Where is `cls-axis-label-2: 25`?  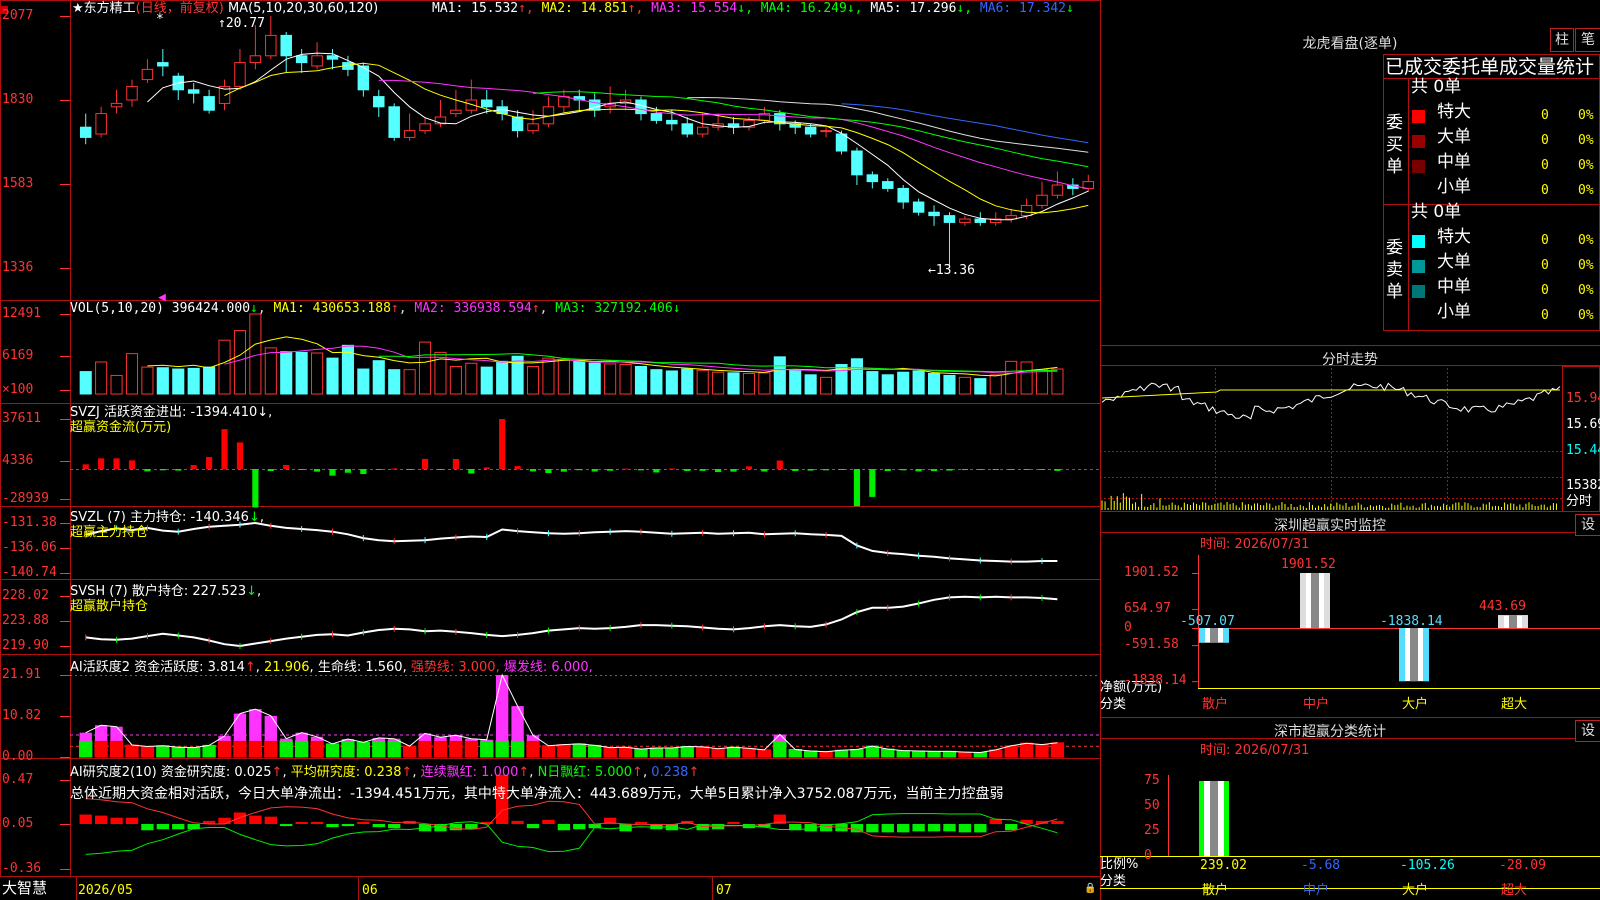 cls-axis-label-2: 25 is located at coordinates (1152, 830).